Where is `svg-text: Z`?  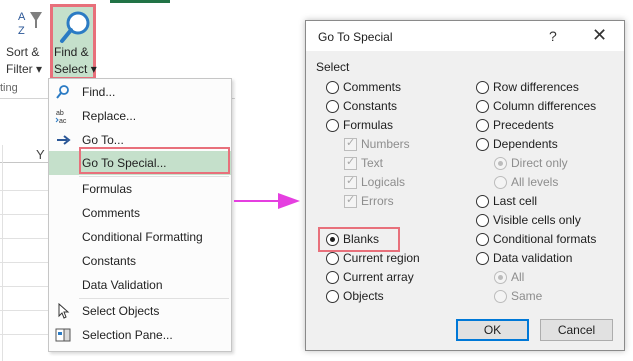 svg-text: Z is located at coordinates (21, 31).